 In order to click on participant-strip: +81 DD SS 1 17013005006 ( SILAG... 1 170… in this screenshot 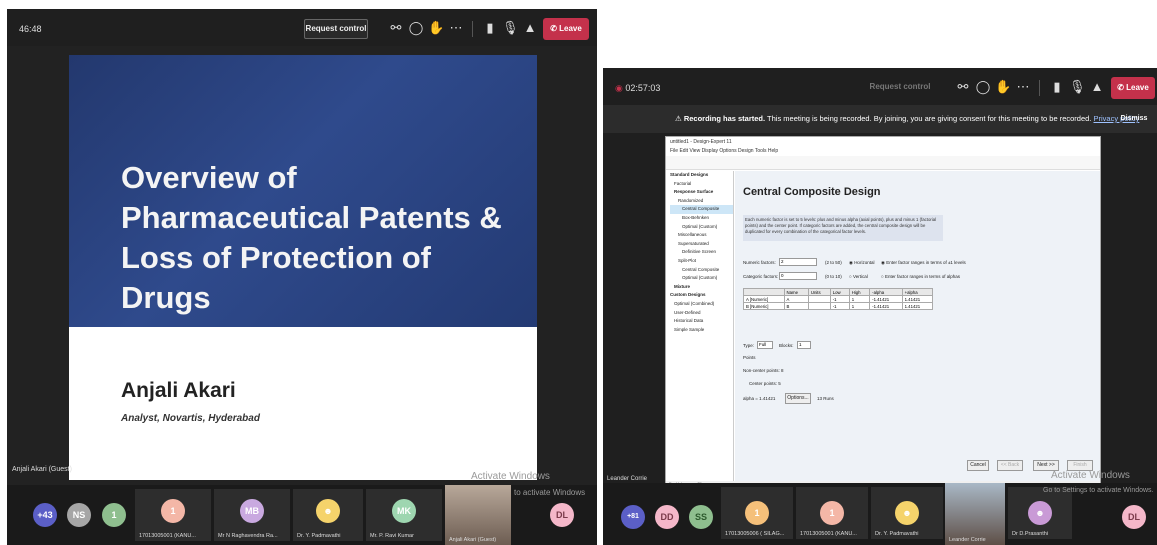, I will do `click(880, 514)`.